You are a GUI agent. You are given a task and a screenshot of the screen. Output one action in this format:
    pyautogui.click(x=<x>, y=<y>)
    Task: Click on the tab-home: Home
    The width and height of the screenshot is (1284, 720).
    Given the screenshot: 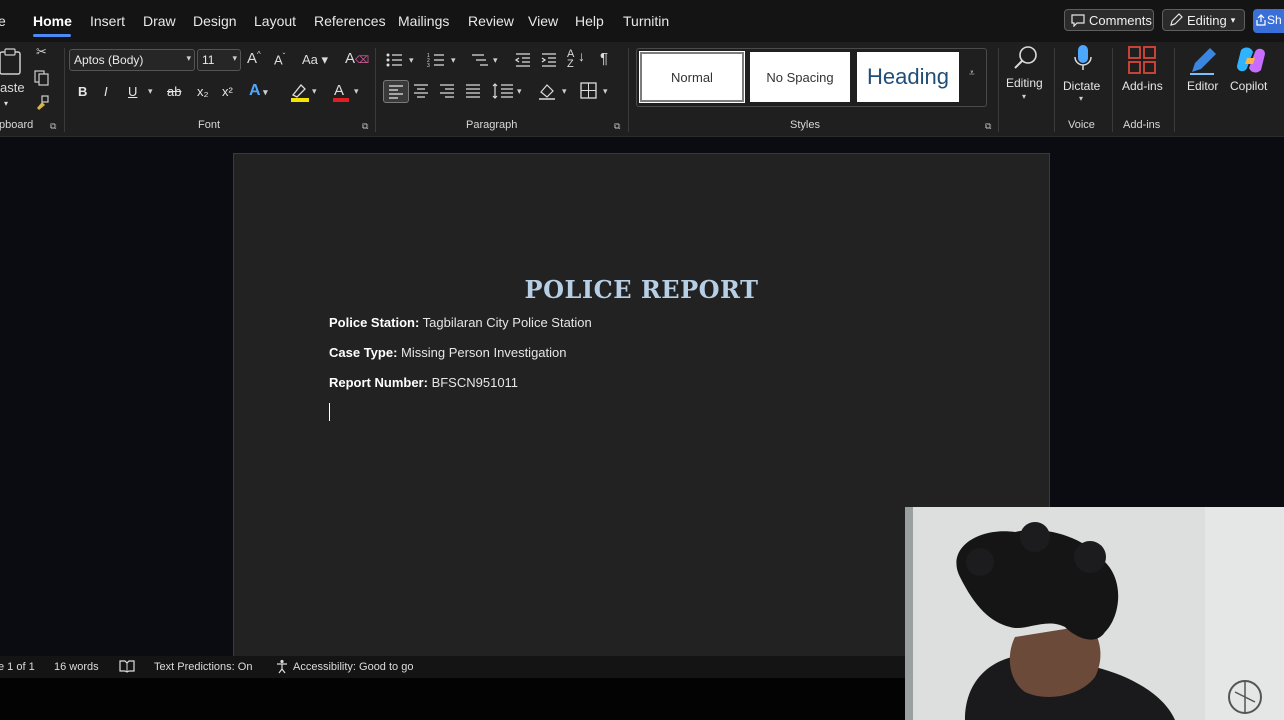 What is the action you would take?
    pyautogui.click(x=52, y=21)
    